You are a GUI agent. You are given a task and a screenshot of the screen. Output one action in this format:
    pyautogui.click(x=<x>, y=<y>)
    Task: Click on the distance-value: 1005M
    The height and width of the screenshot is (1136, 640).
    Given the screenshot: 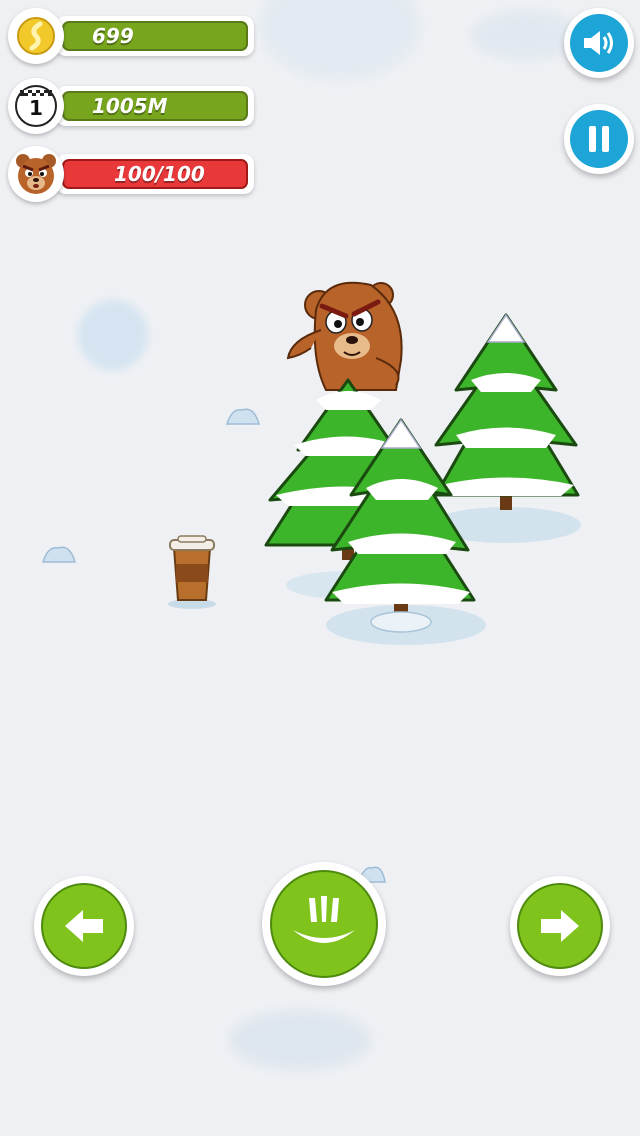 What is the action you would take?
    pyautogui.click(x=130, y=106)
    